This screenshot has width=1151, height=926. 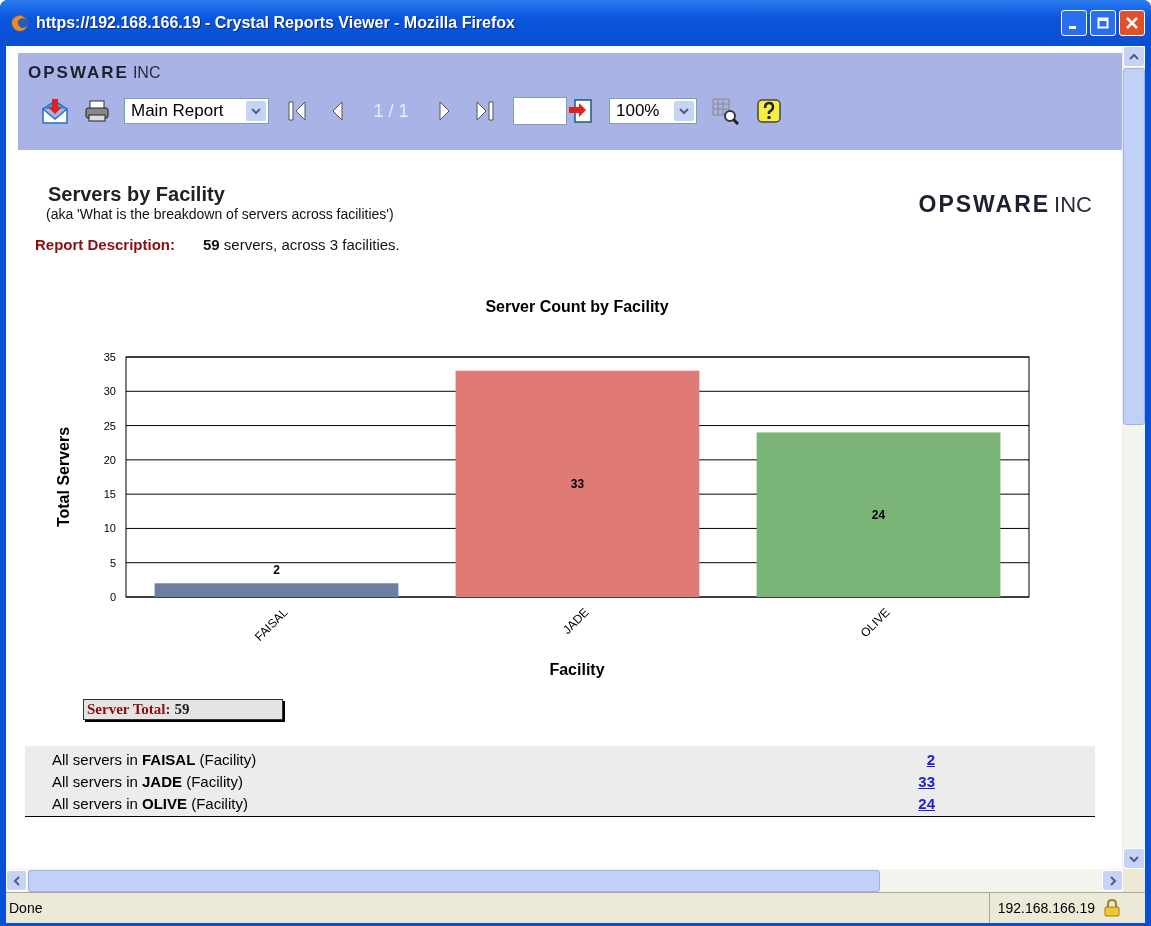 What do you see at coordinates (63, 477) in the screenshot?
I see `y-axis-title: Total Servers` at bounding box center [63, 477].